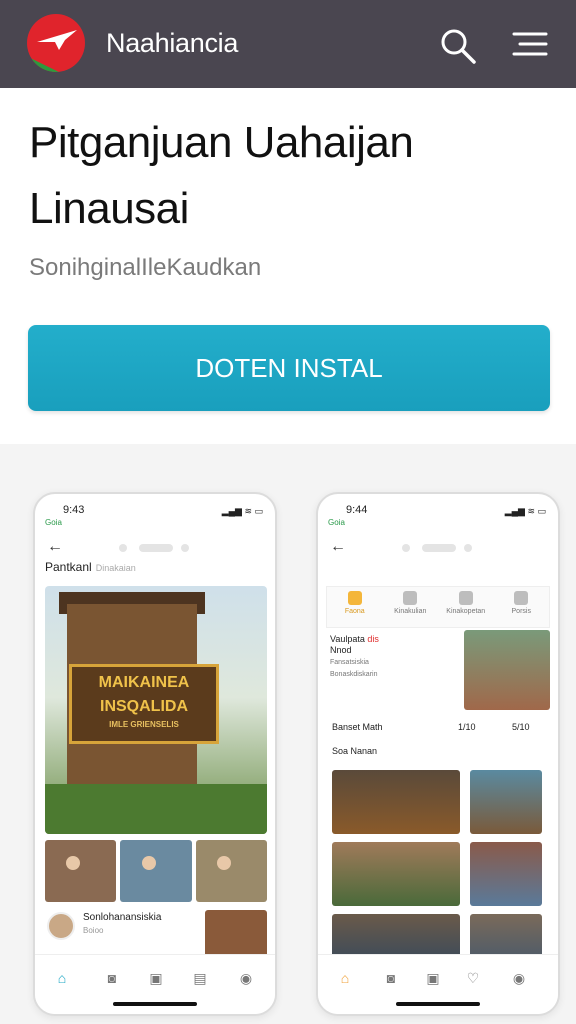 This screenshot has width=576, height=1024. Describe the element at coordinates (172, 43) in the screenshot. I see `brand-name: Naahiancia` at that location.